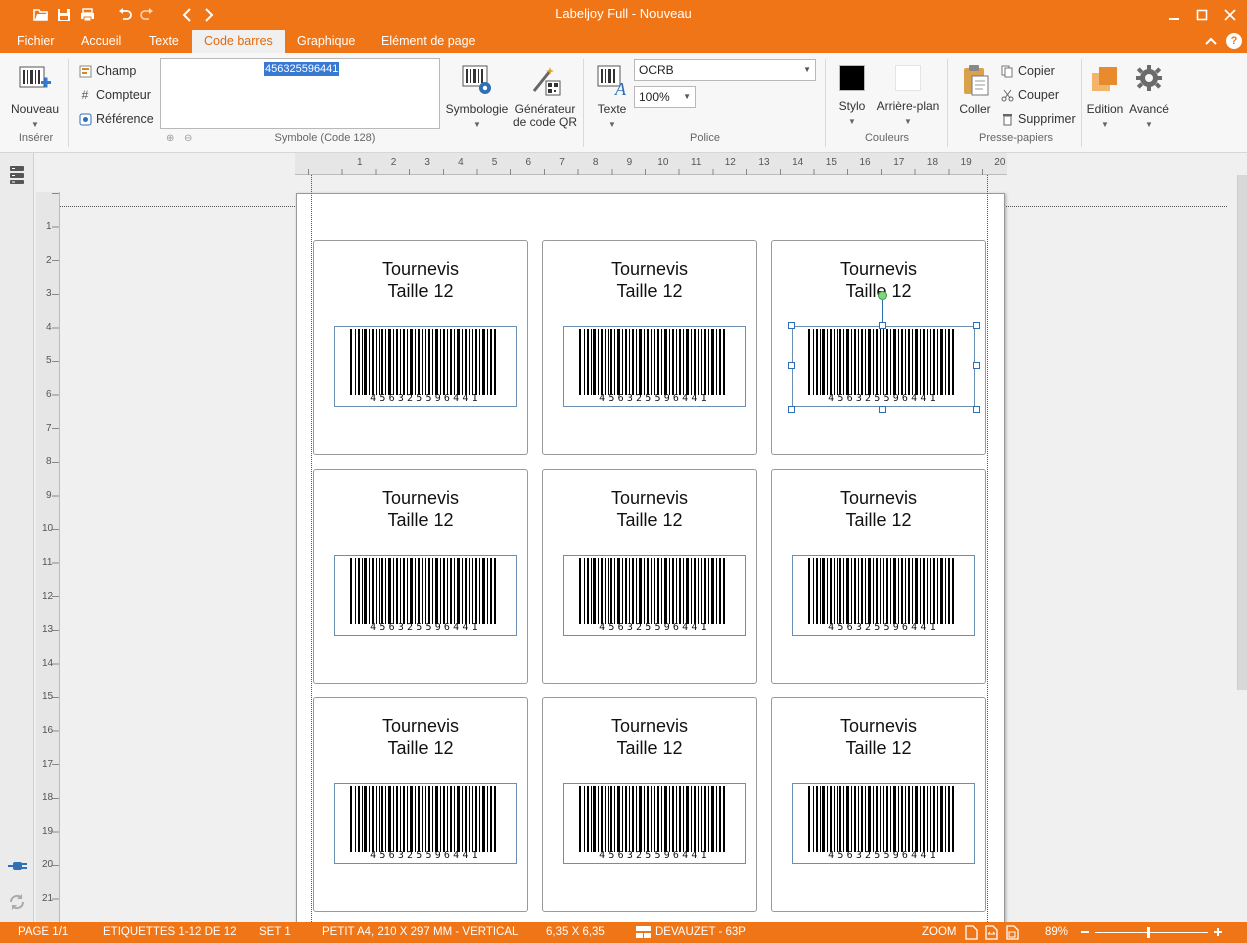 This screenshot has height=943, width=1247. I want to click on avance-label: Avancé, so click(1149, 109).